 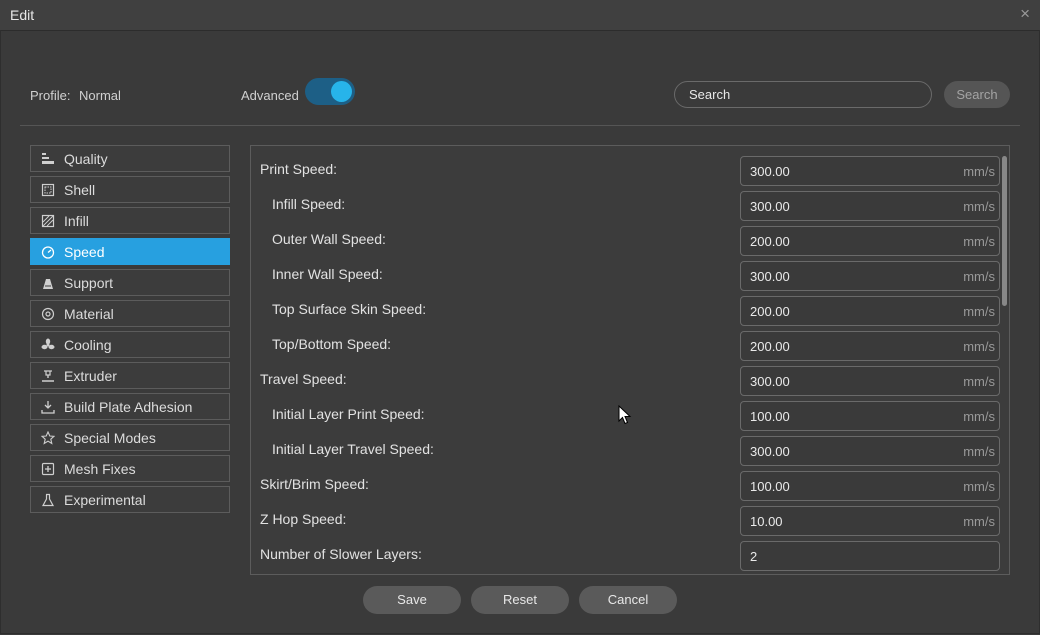 I want to click on setting-label: Initial Layer Print Speed:, so click(x=348, y=414).